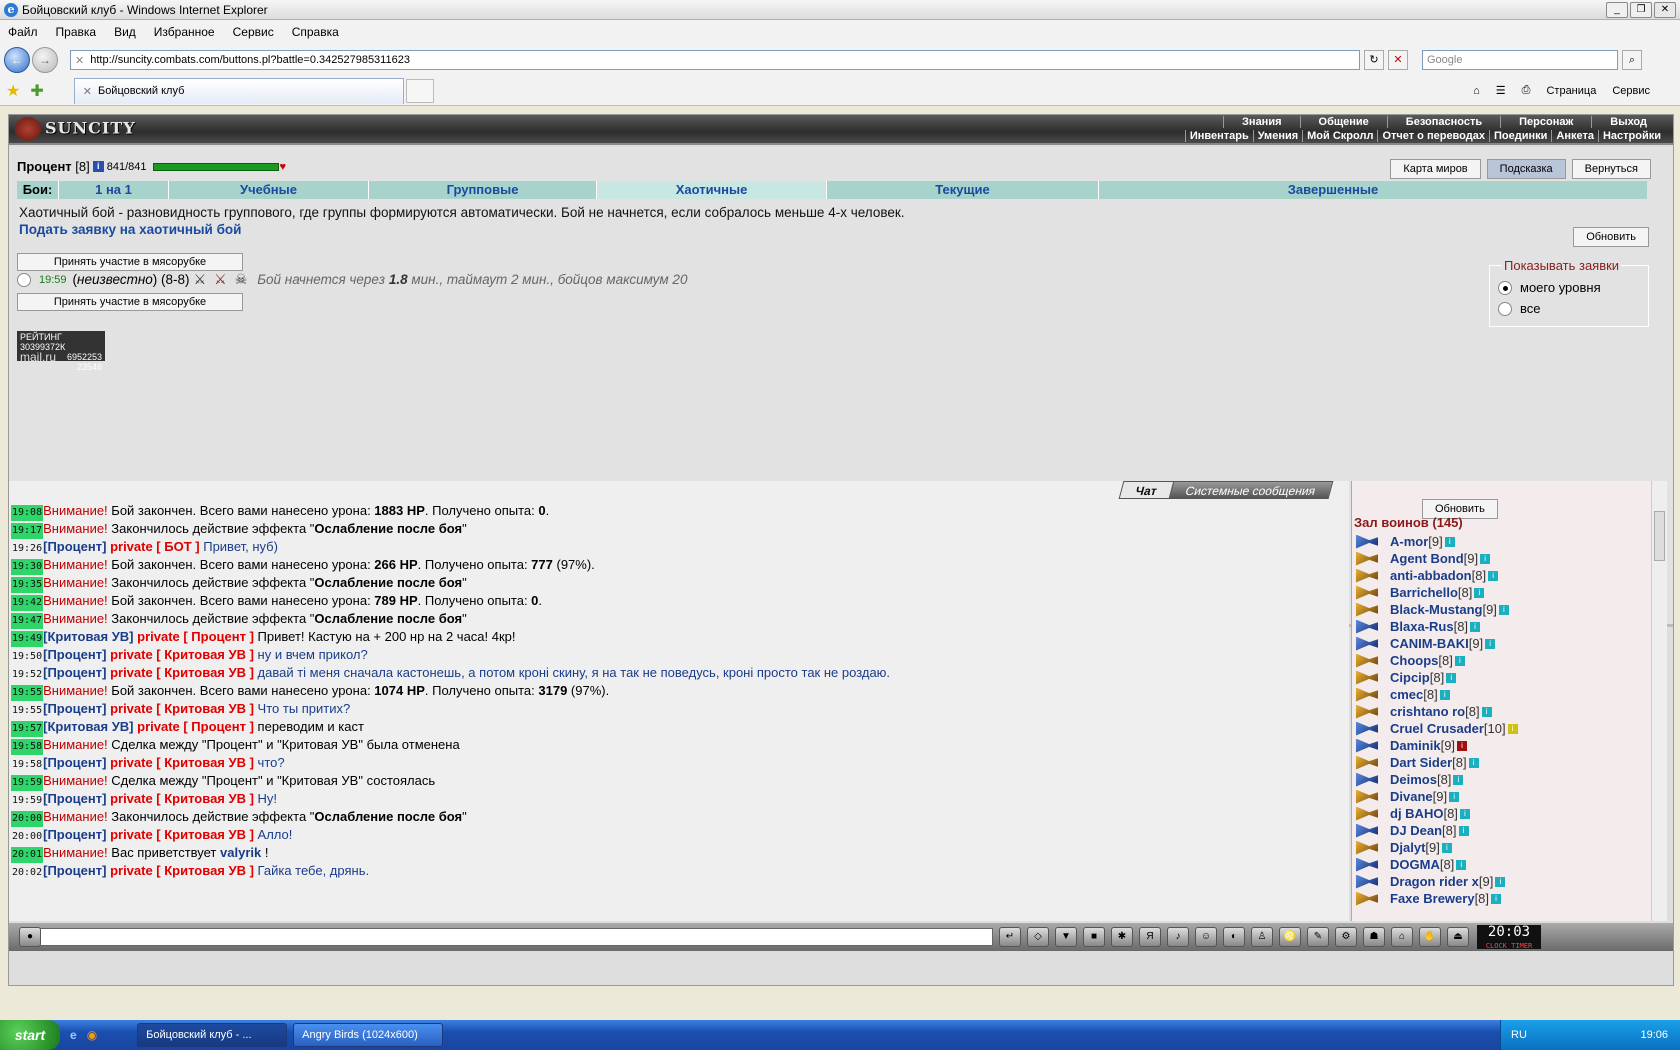 This screenshot has width=1680, height=1050. What do you see at coordinates (1150, 937) in the screenshot?
I see `translit-icon: Я` at bounding box center [1150, 937].